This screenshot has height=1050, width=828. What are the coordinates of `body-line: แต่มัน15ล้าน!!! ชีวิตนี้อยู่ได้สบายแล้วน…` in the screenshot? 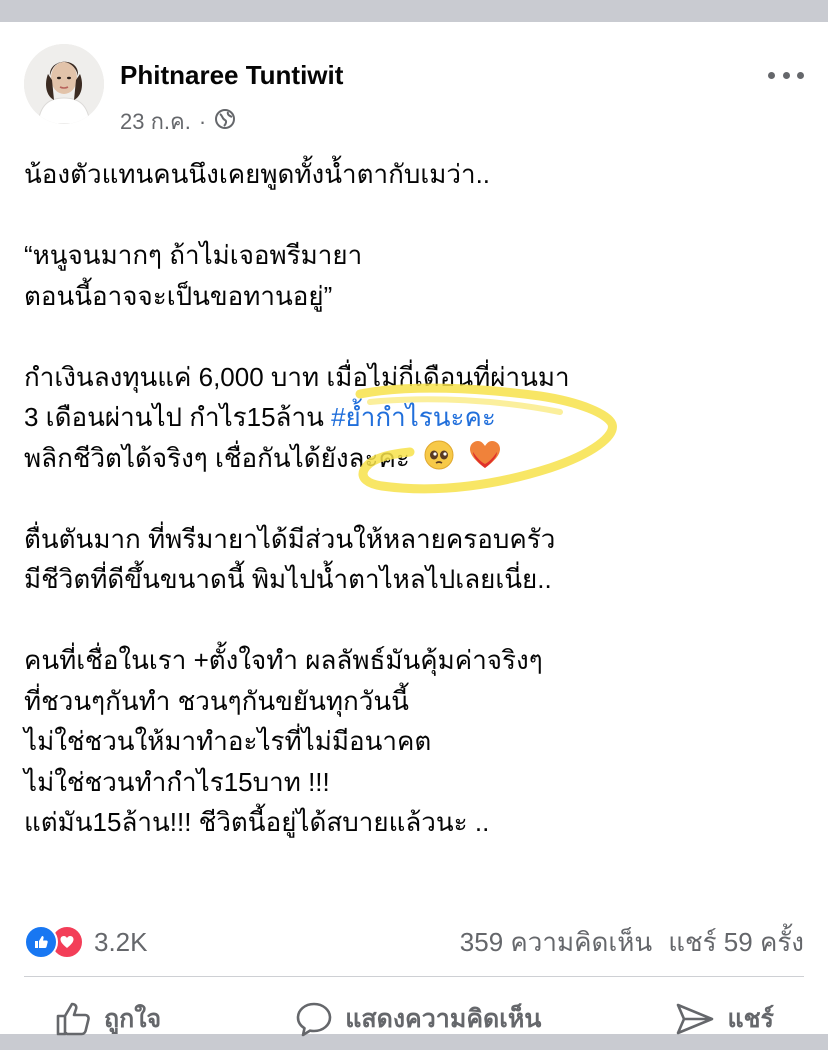 It's located at (257, 822).